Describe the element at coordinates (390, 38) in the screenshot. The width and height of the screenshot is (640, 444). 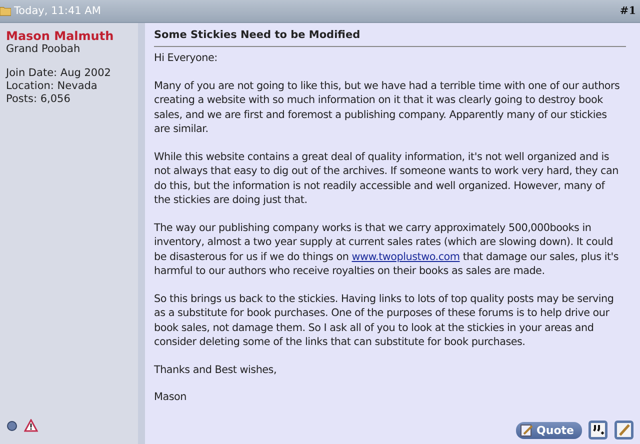
I see `post-title: Some Stickies Need to be Modified` at that location.